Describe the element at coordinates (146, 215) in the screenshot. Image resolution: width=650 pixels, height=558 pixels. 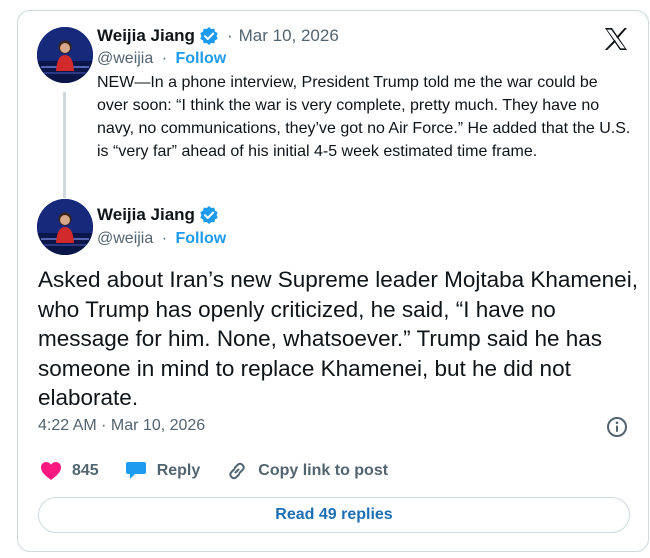
I see `main-author-name: Weijia Jiang` at that location.